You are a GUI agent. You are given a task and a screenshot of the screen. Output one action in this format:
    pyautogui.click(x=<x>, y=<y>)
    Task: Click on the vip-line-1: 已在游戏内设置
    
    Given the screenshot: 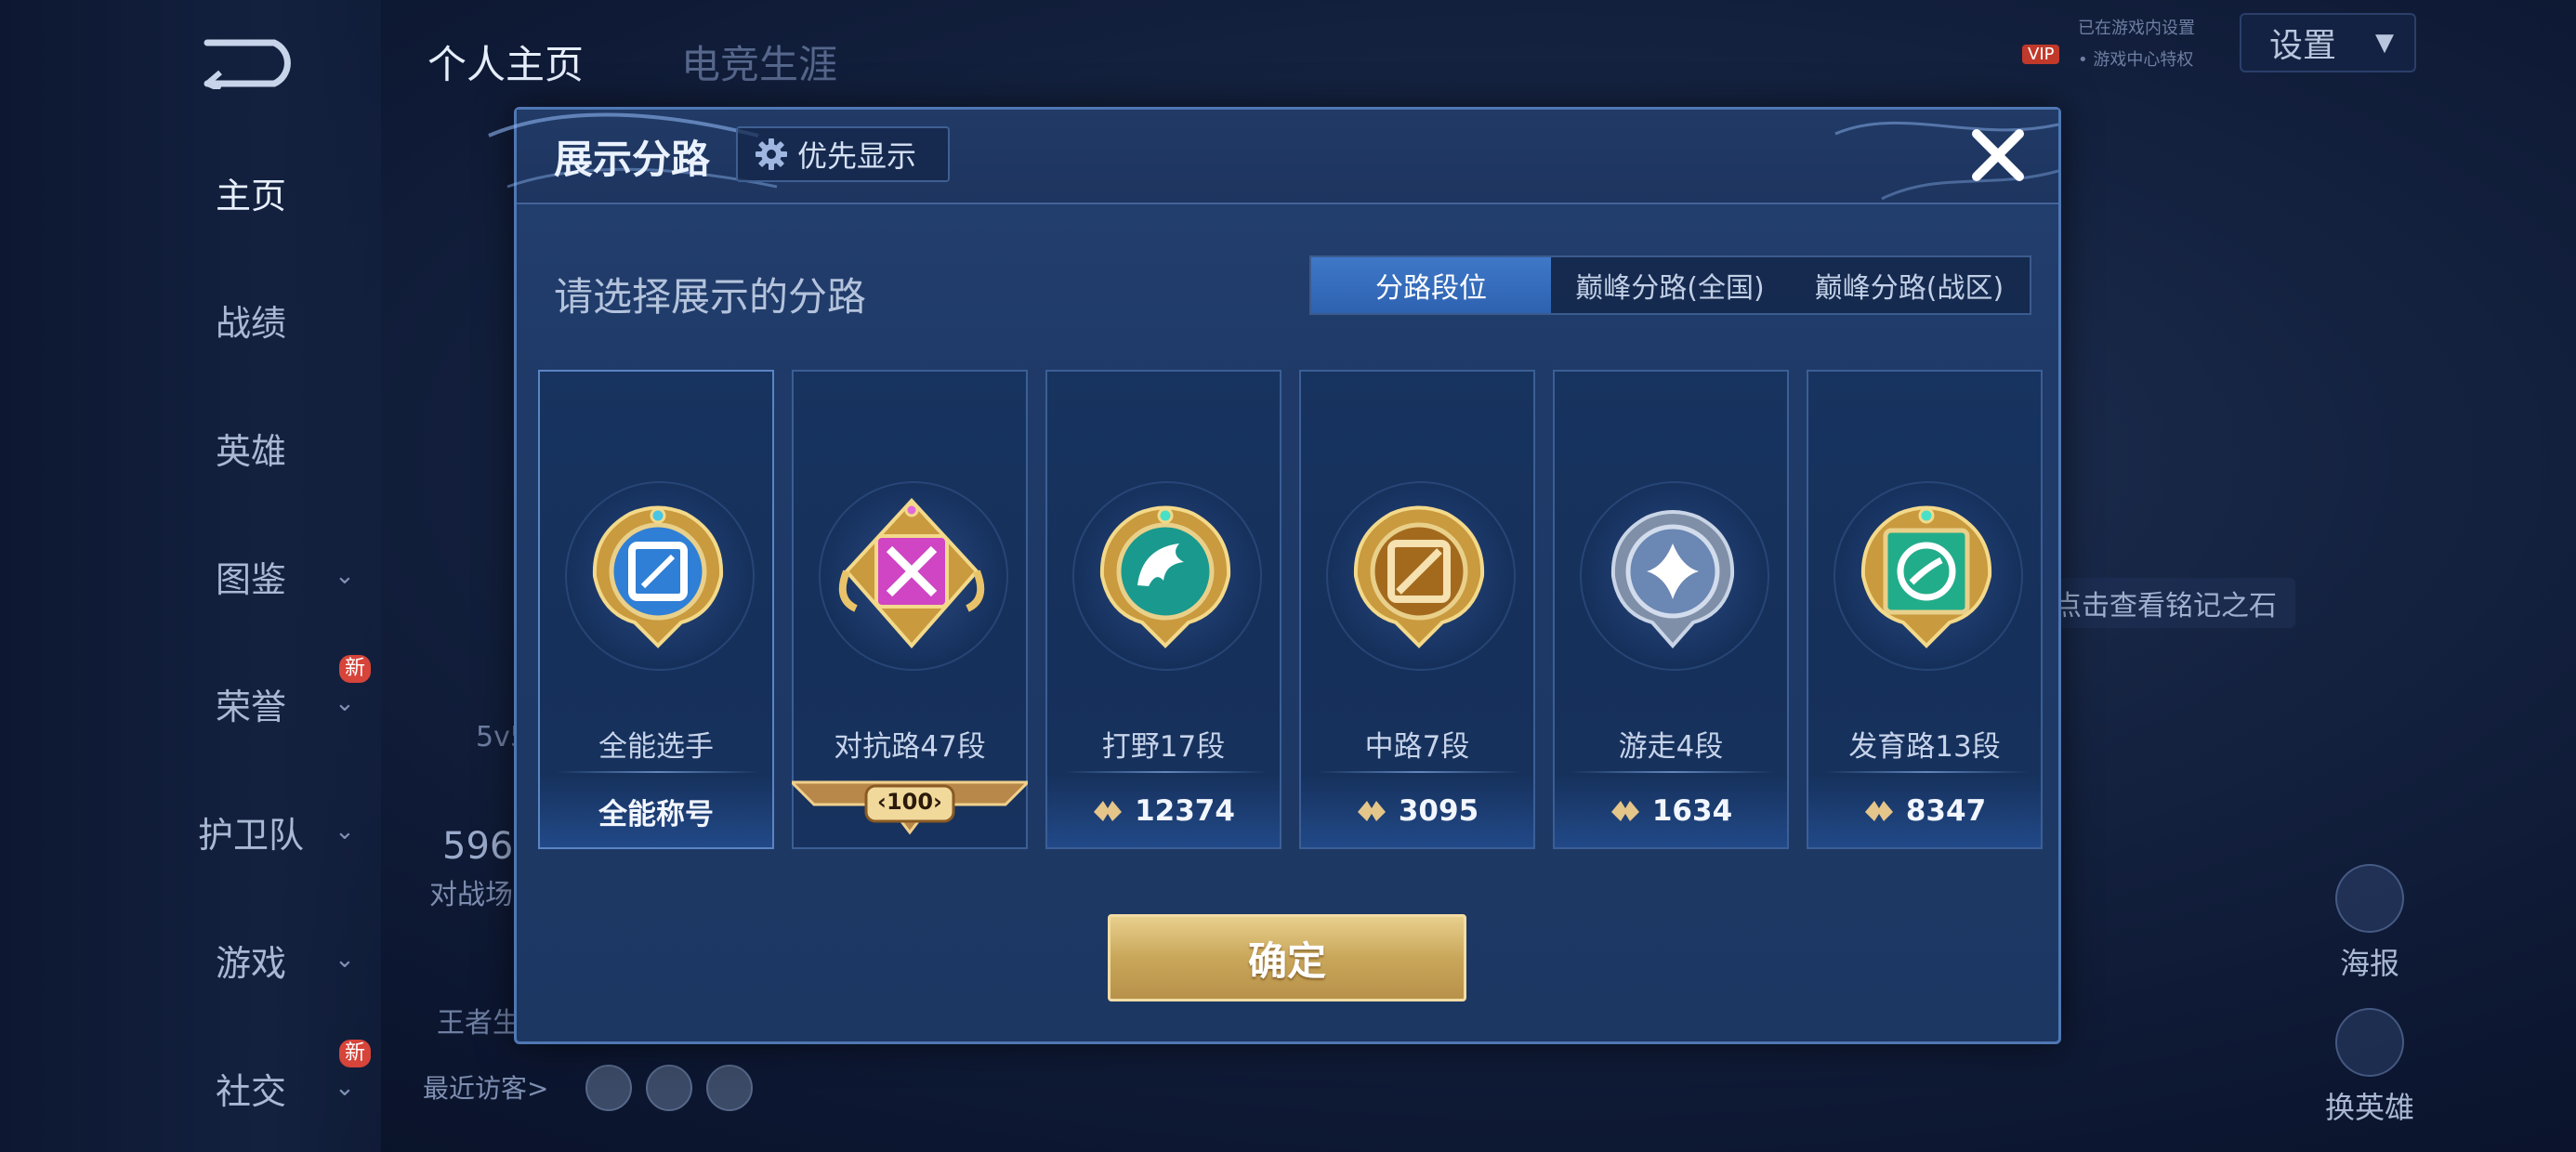 What is the action you would take?
    pyautogui.click(x=2136, y=28)
    